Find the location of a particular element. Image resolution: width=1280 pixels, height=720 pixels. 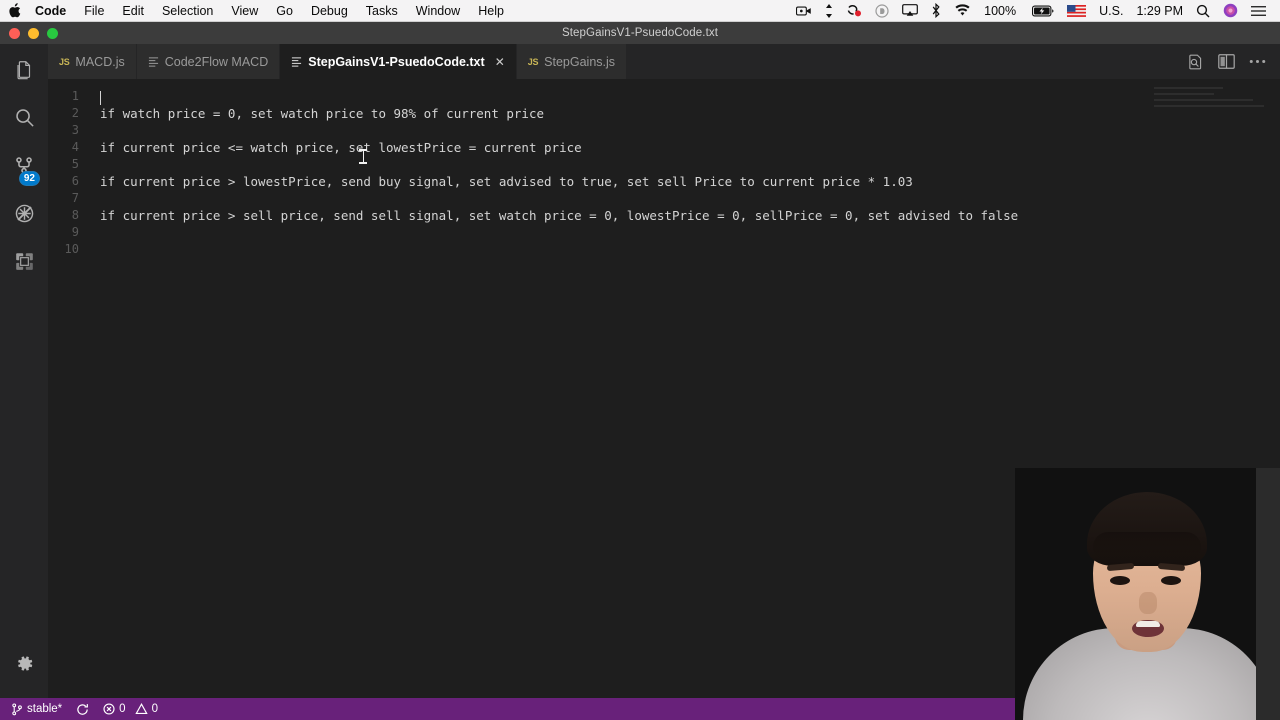

line-number: 9 is located at coordinates (75, 232).